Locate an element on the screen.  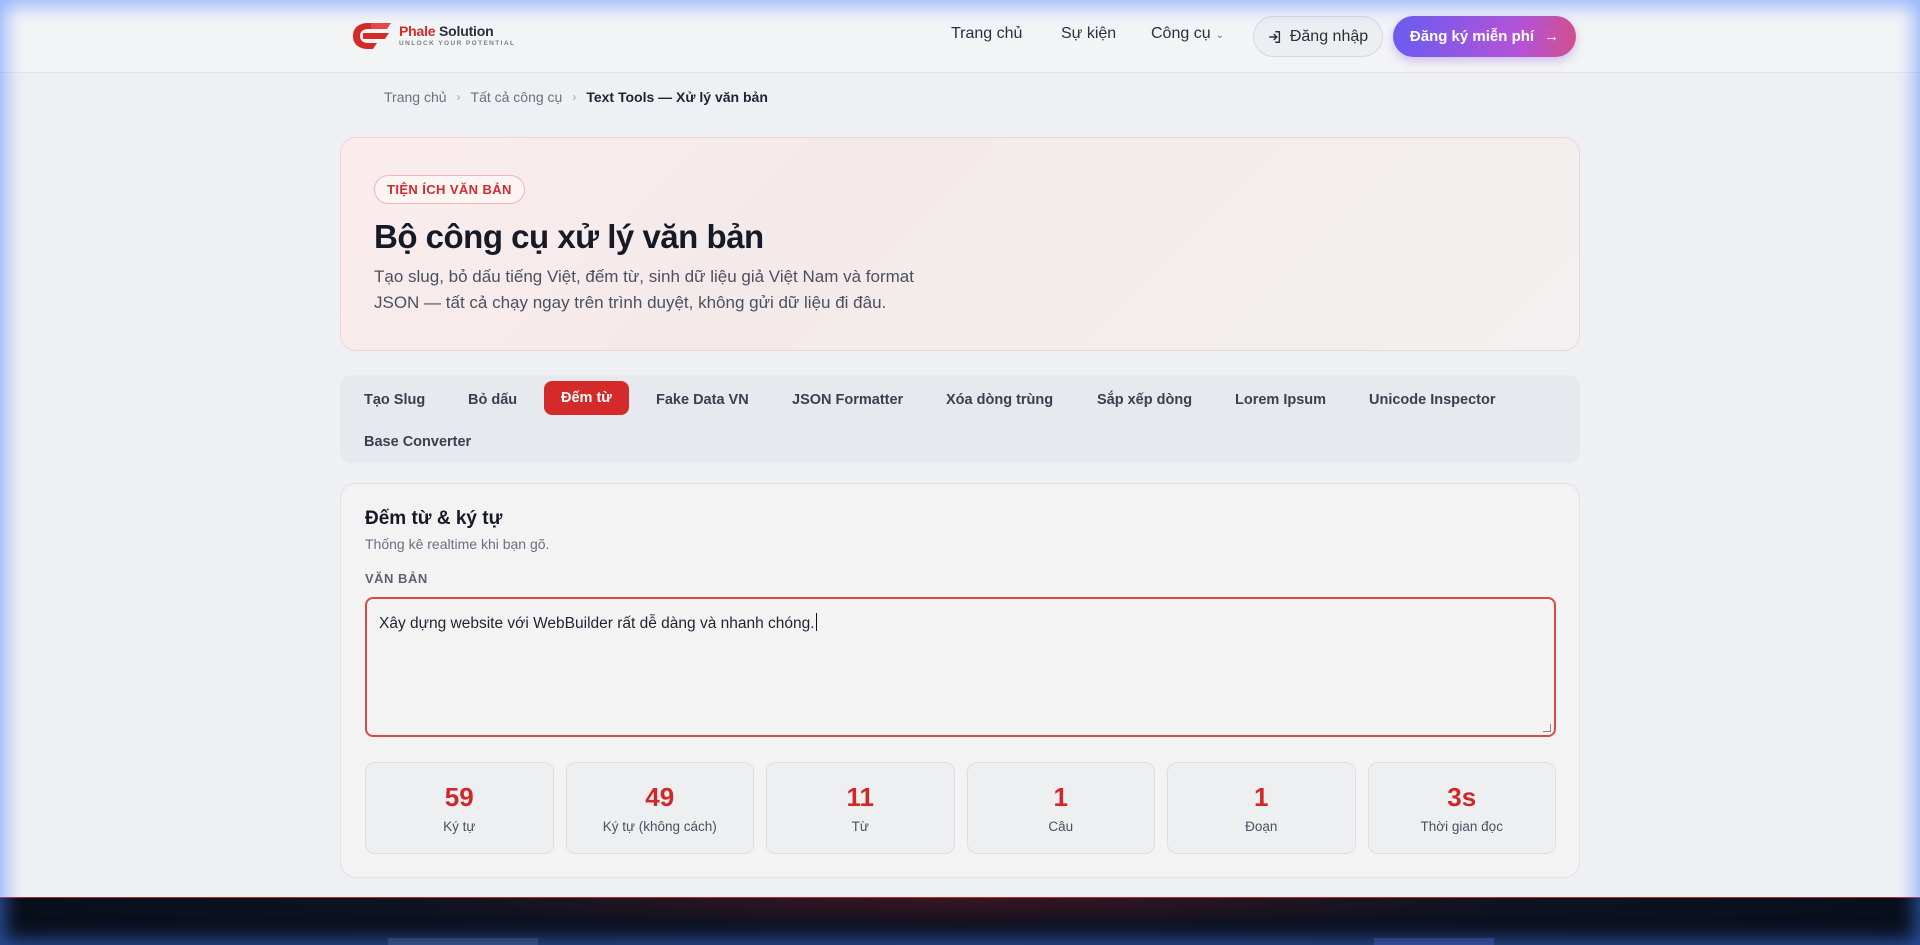
logo-name: Phale Solution is located at coordinates (446, 31).